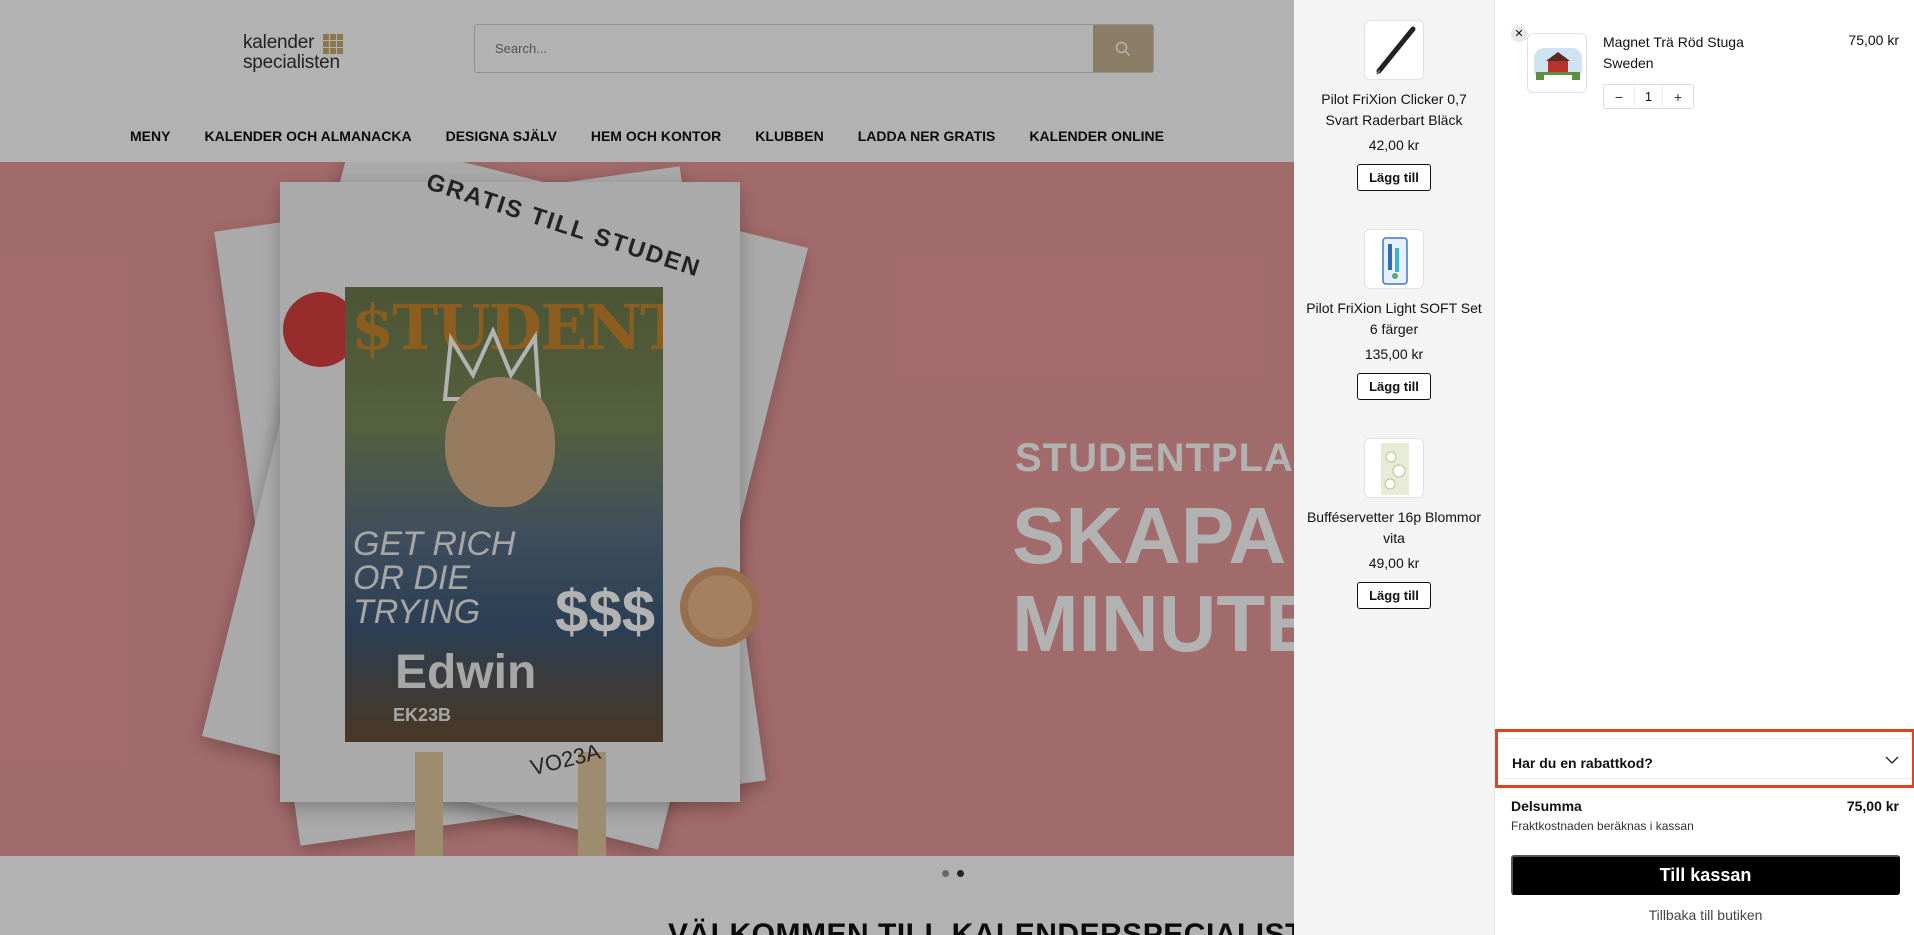  What do you see at coordinates (1394, 259) in the screenshot?
I see `highlighter-set-icon` at bounding box center [1394, 259].